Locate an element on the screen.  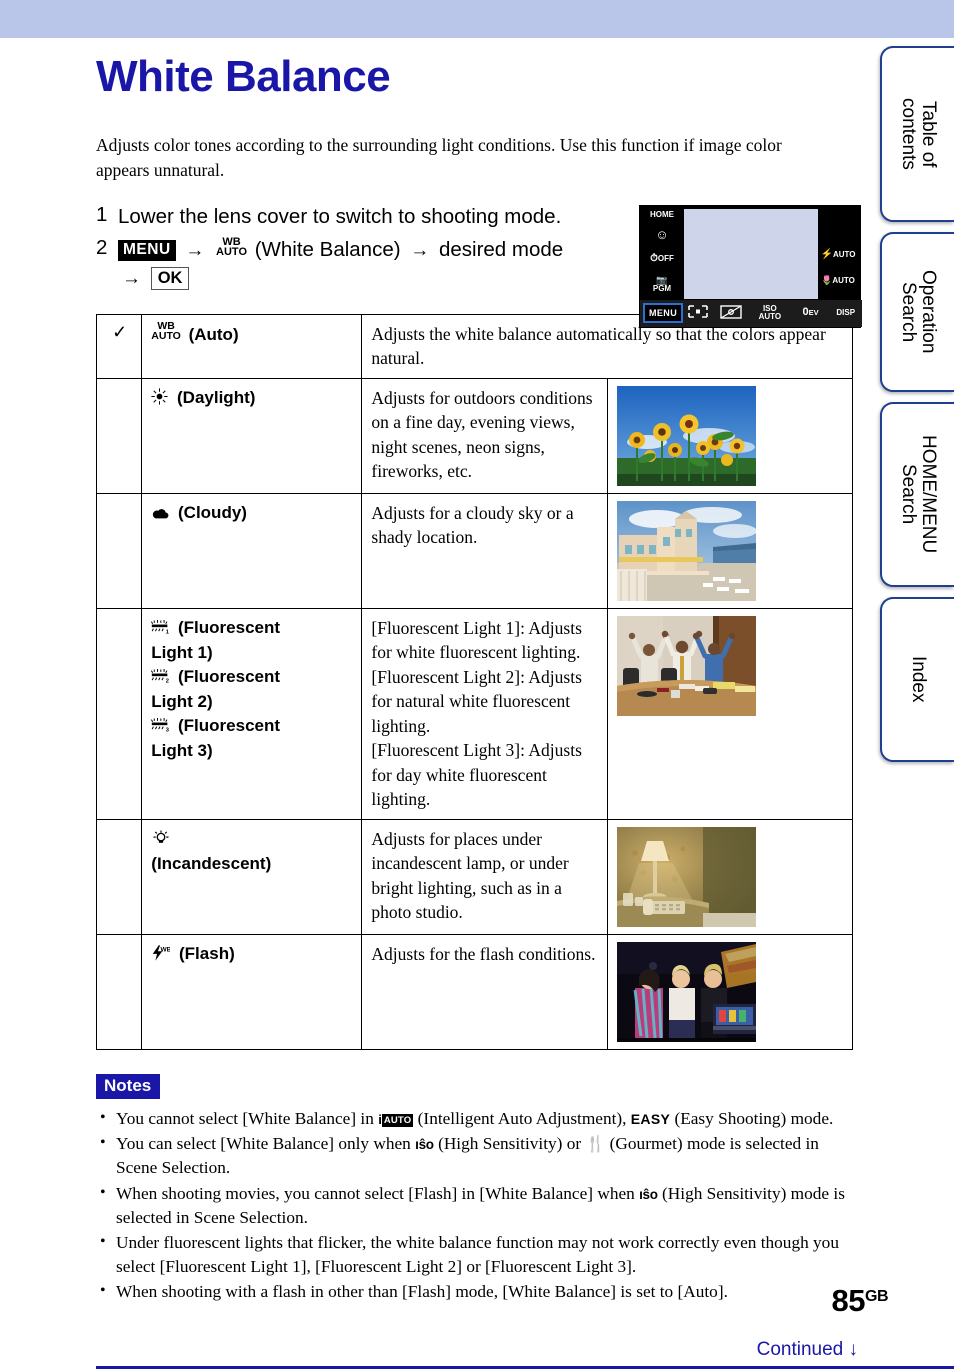
sidebar-tab-home-menu-search: HOME/MENU Search is located at coordinates (917, 494).